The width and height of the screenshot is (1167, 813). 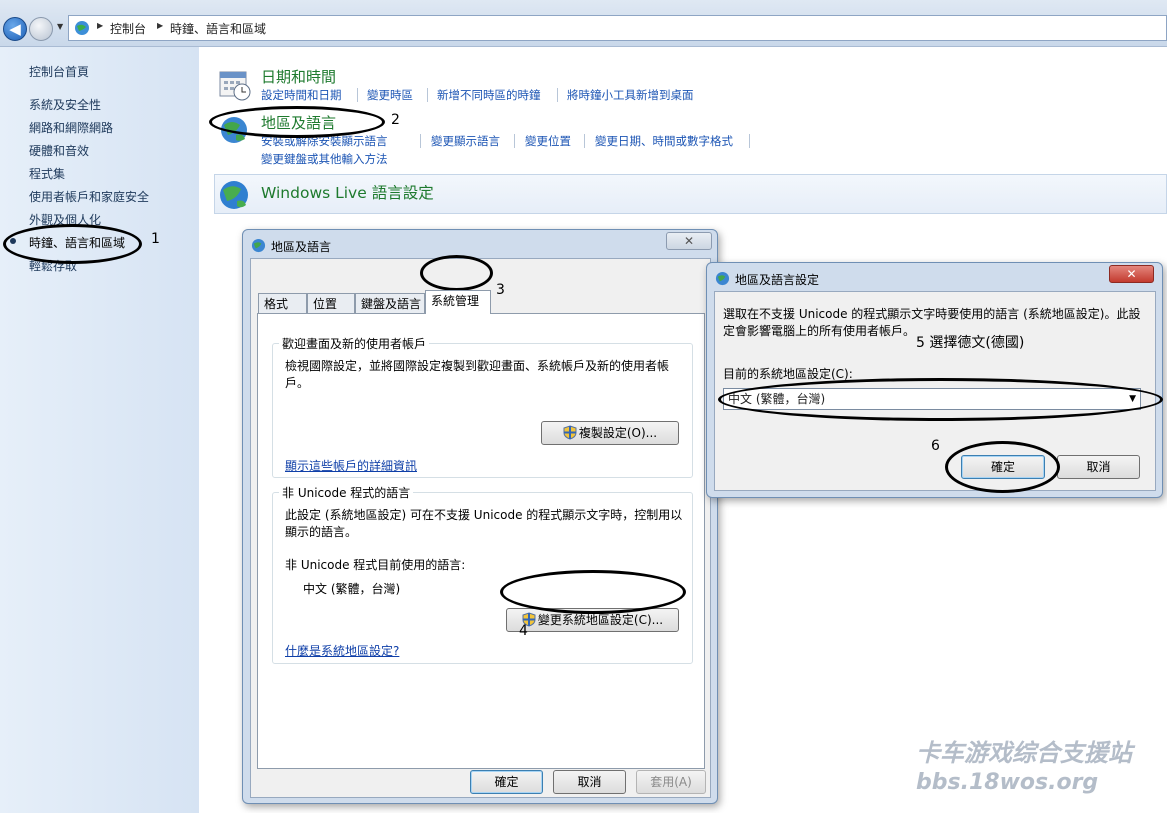 I want to click on group-title: 歡迎畫面及新的使用者帳戶, so click(x=354, y=343).